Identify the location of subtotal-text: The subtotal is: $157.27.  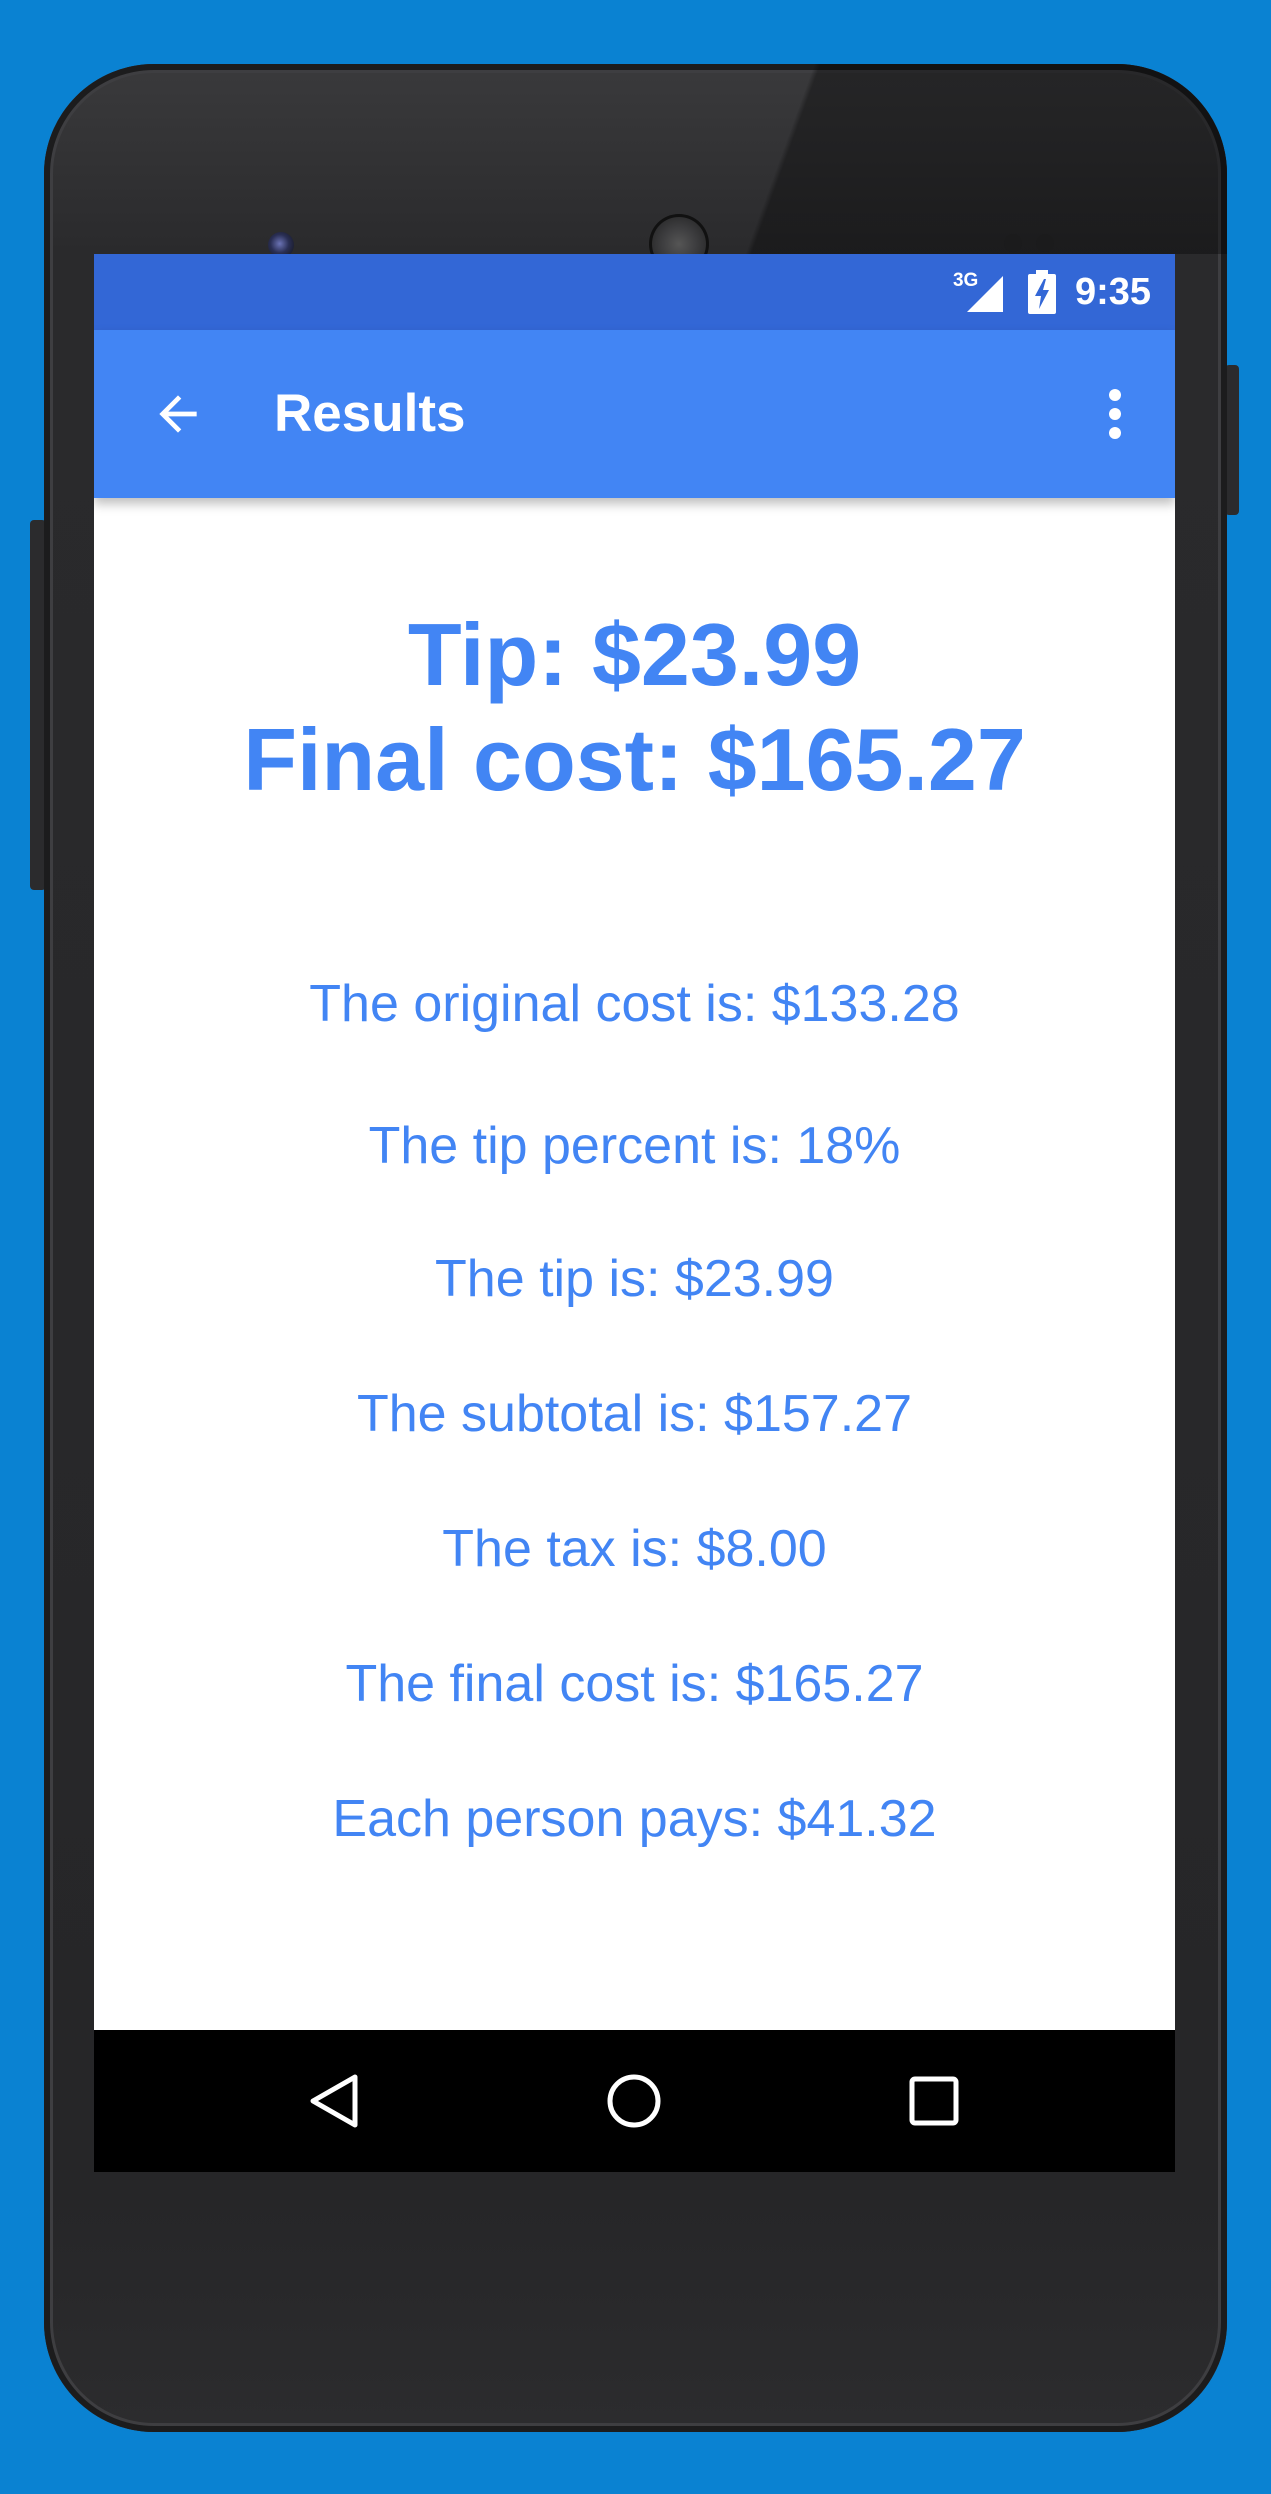
(634, 1414).